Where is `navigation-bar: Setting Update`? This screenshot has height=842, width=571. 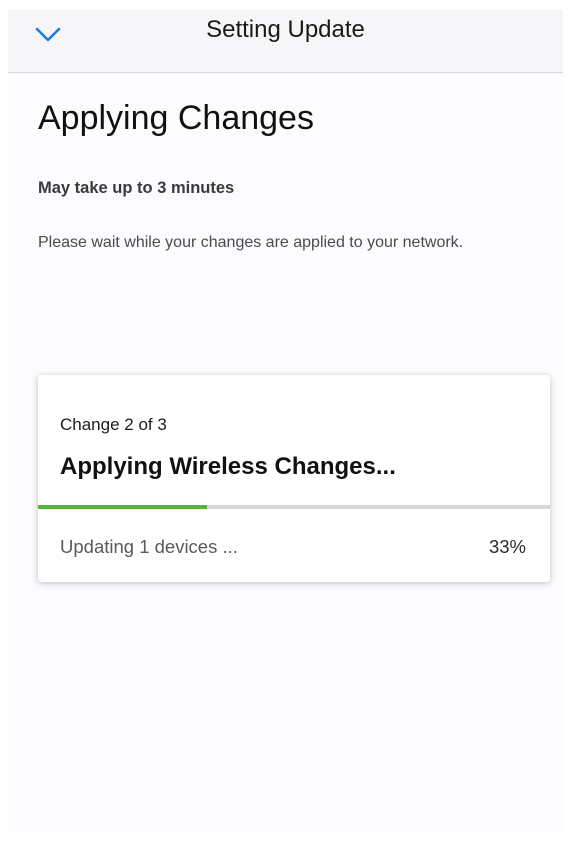
navigation-bar: Setting Update is located at coordinates (285, 41).